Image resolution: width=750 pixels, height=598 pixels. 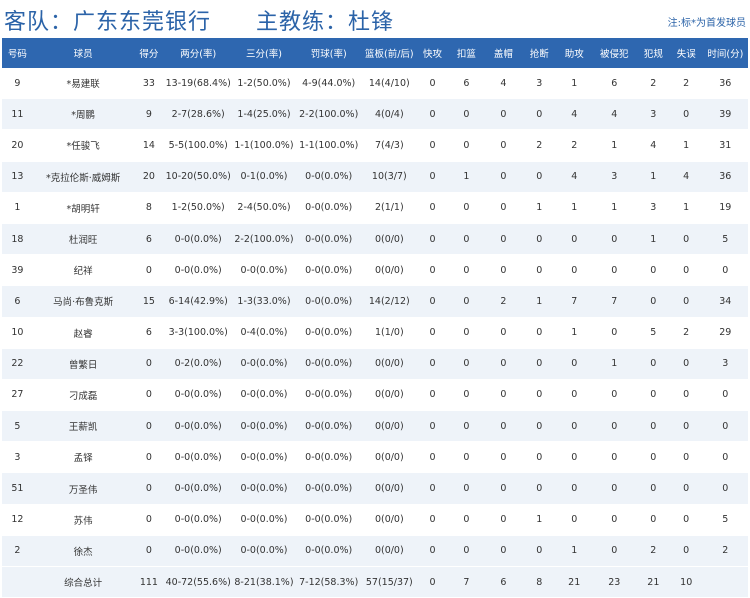 I want to click on table-cell: *胡明轩, so click(x=83, y=208).